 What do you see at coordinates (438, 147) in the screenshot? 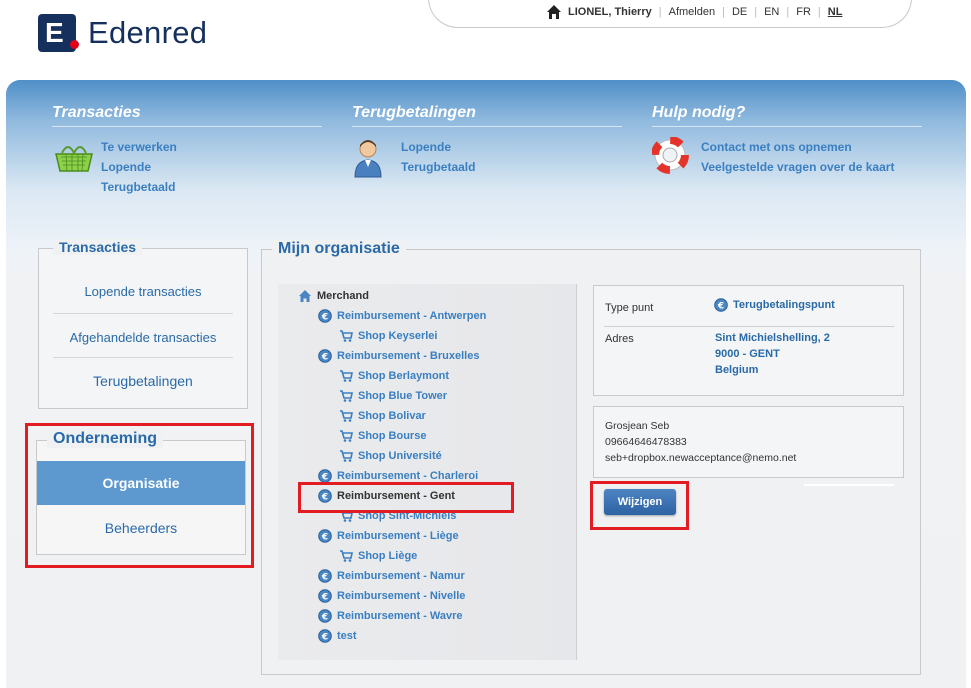
I see `nav-link-lopende-terug: Lopende` at bounding box center [438, 147].